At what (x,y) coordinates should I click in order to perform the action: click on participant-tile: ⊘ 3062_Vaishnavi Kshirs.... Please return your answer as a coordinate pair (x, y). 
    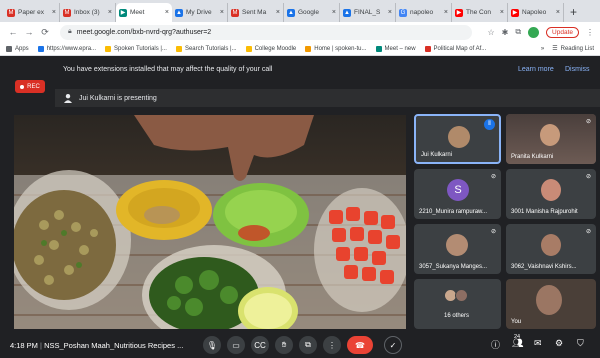
    Looking at the image, I should click on (551, 249).